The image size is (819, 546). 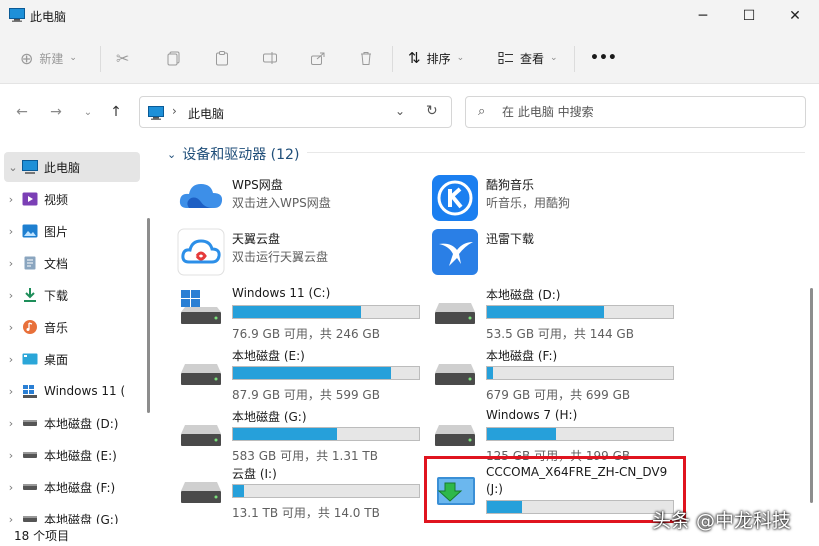 What do you see at coordinates (201, 196) in the screenshot?
I see `wps-cloud-icon` at bounding box center [201, 196].